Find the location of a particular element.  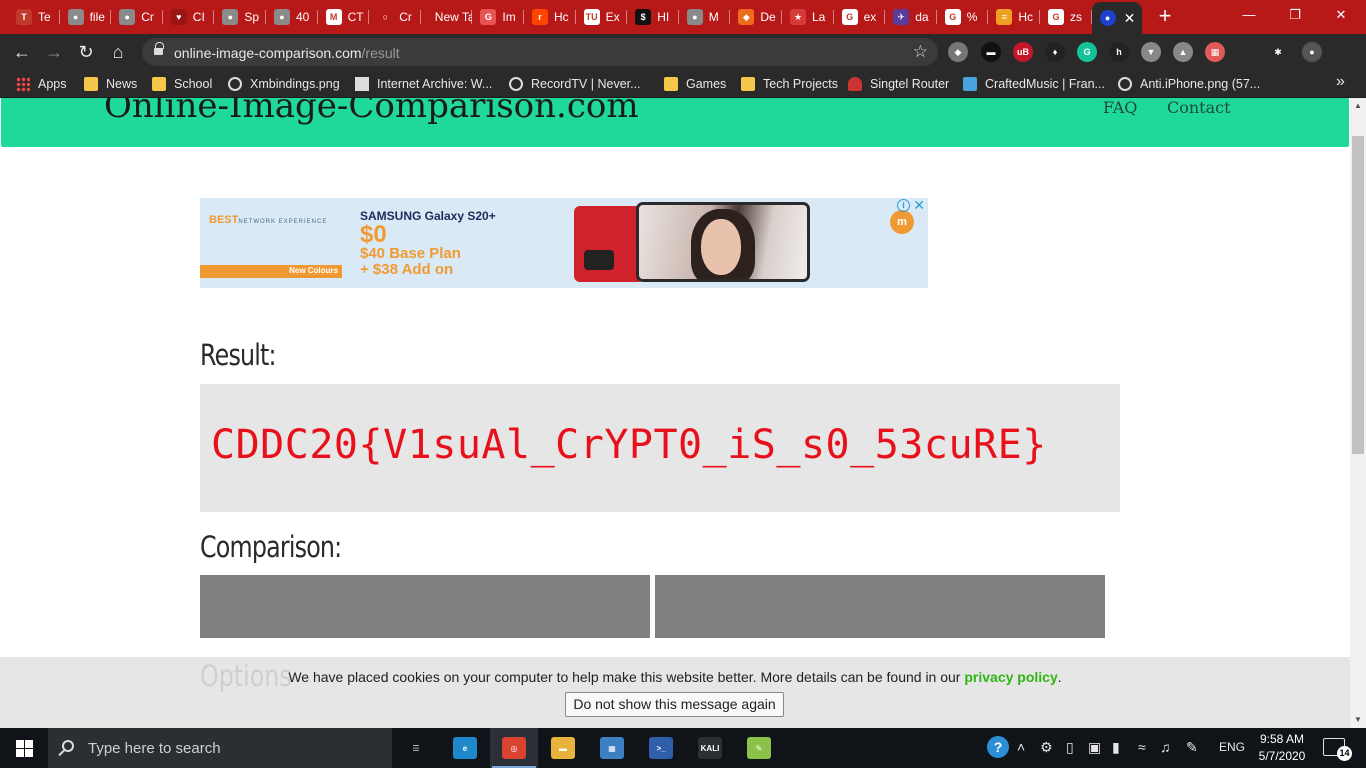

nav-link-contact: Contact is located at coordinates (1199, 107).